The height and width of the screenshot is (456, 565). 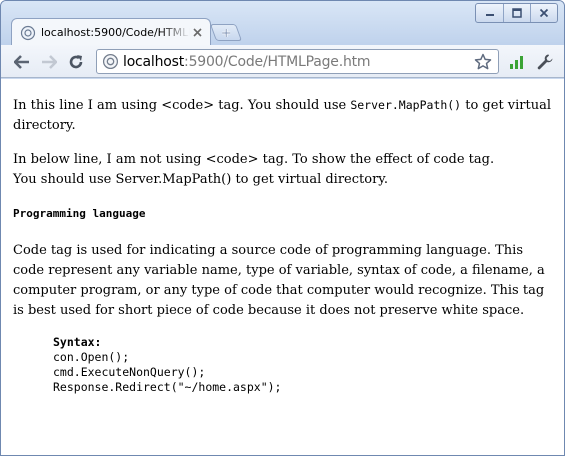 I want to click on maximize-icon, so click(x=517, y=13).